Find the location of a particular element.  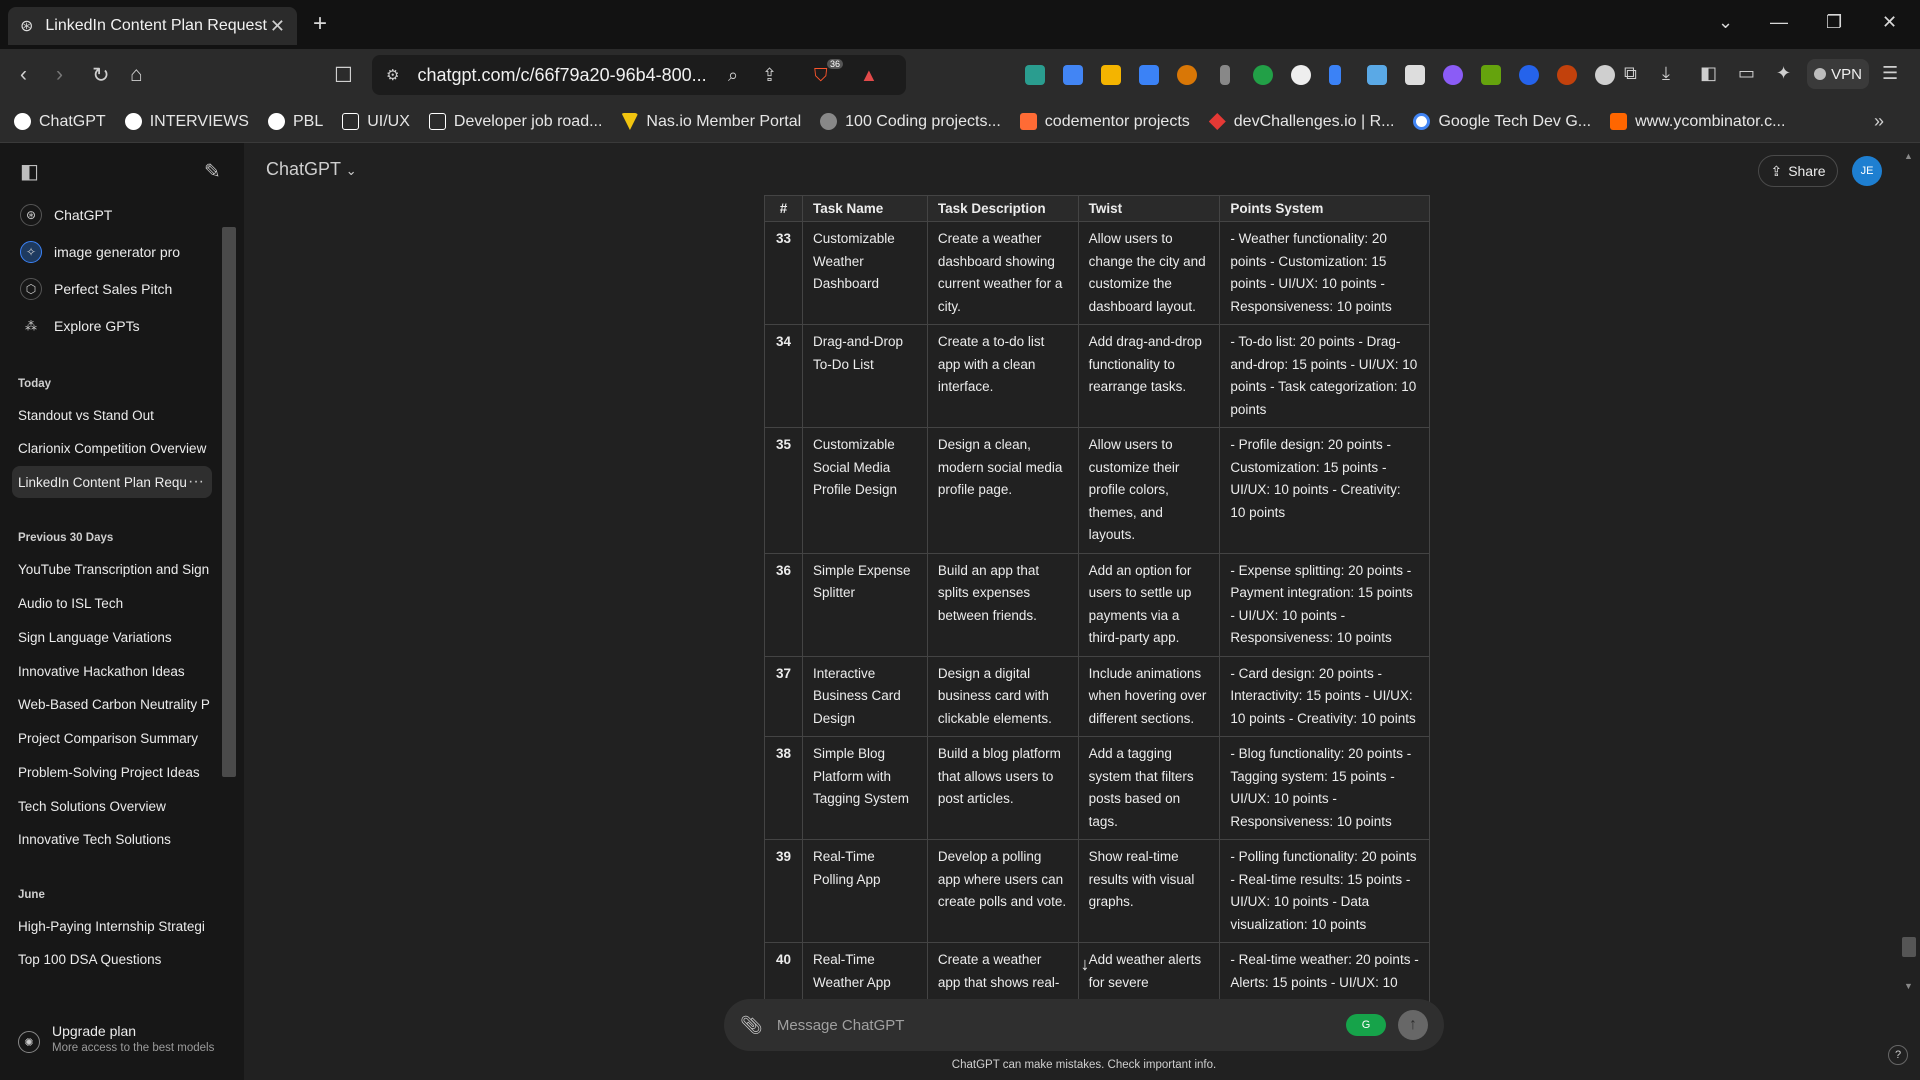

main-scrollbar: ▲ ▼ is located at coordinates (1909, 611).